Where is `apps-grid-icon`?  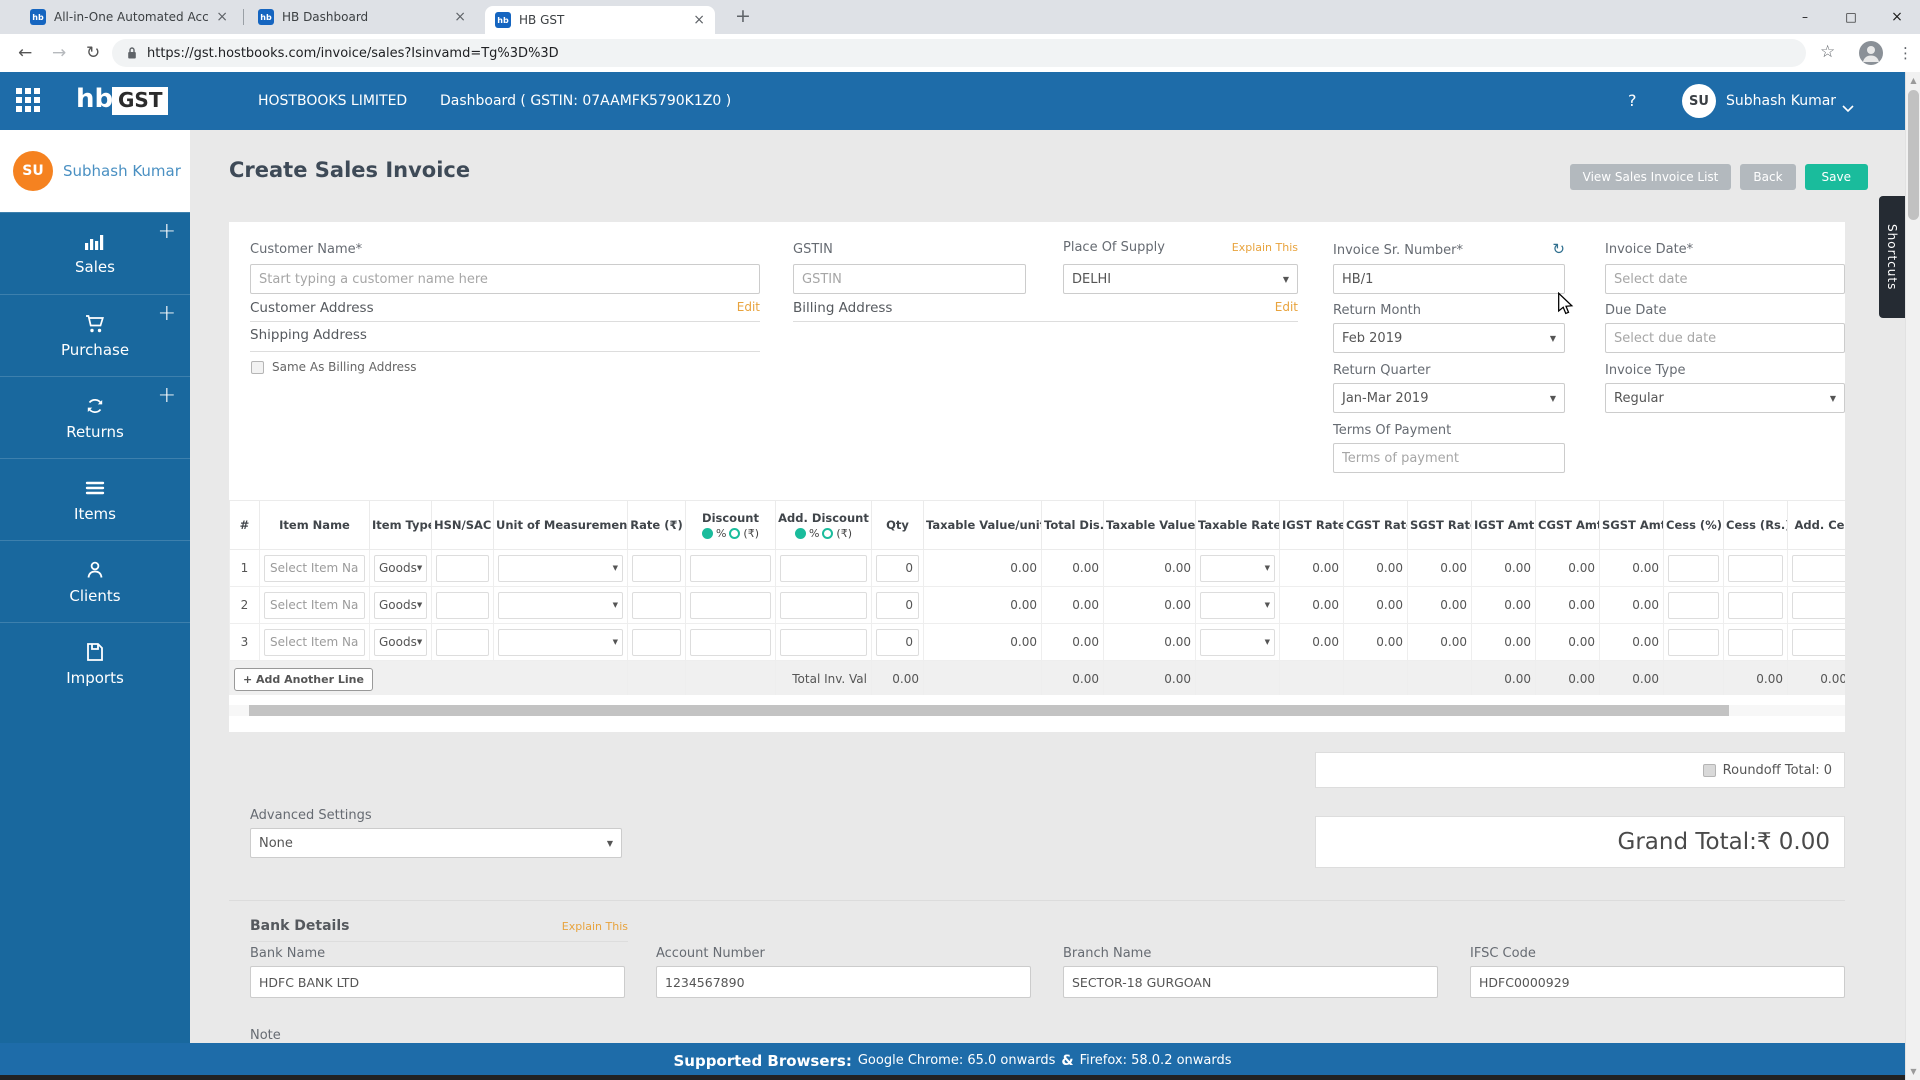
apps-grid-icon is located at coordinates (28, 100).